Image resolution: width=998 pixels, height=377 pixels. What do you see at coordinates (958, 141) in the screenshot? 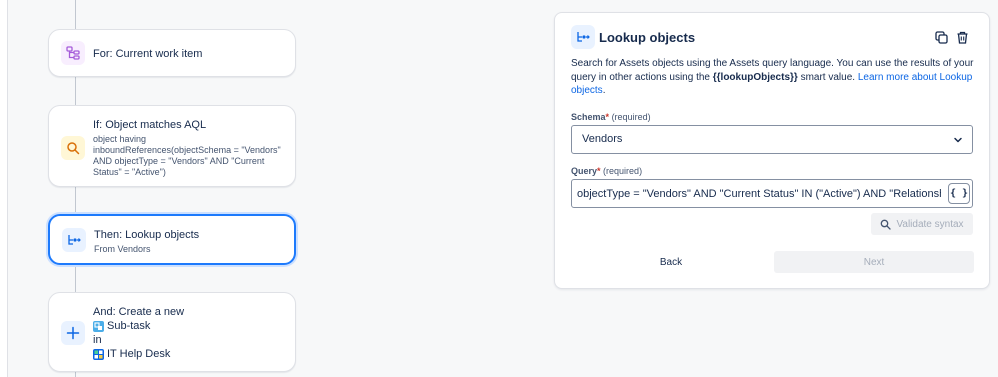
I see `chevron-down-icon` at bounding box center [958, 141].